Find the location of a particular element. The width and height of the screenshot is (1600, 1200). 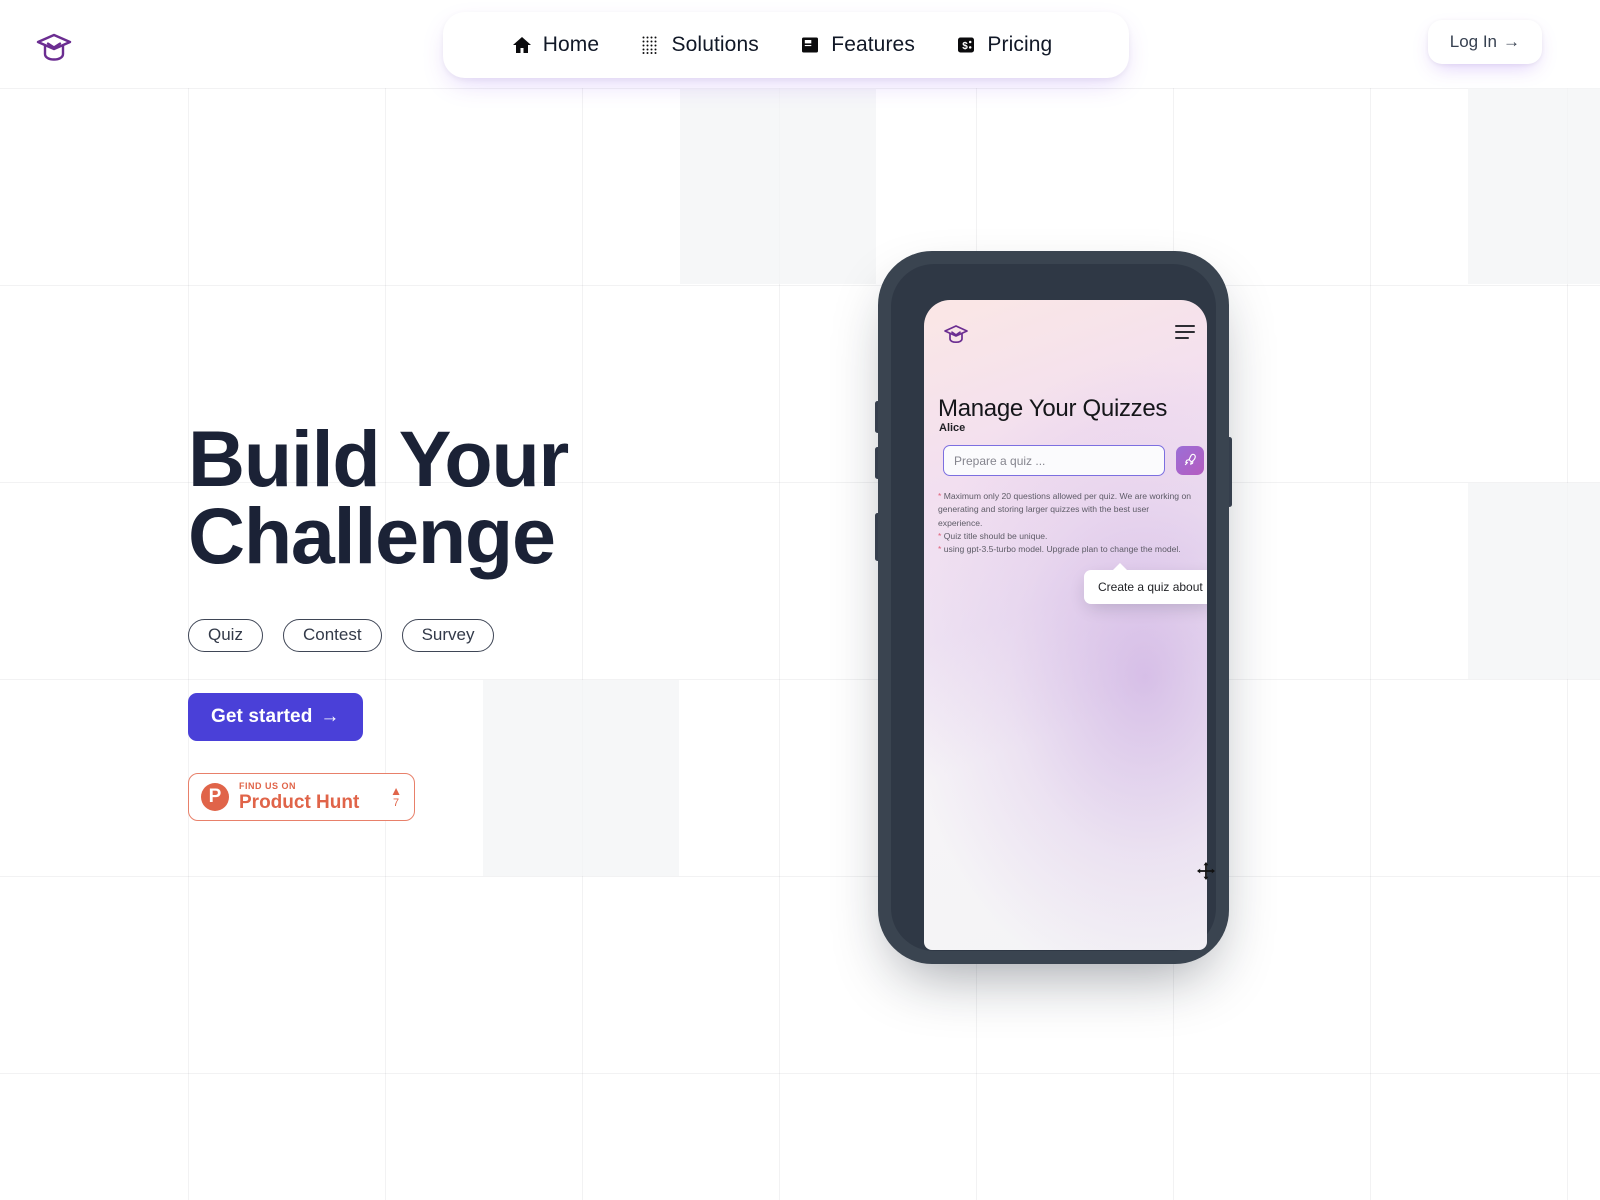

caret-up-icon: ▲ is located at coordinates (396, 790).